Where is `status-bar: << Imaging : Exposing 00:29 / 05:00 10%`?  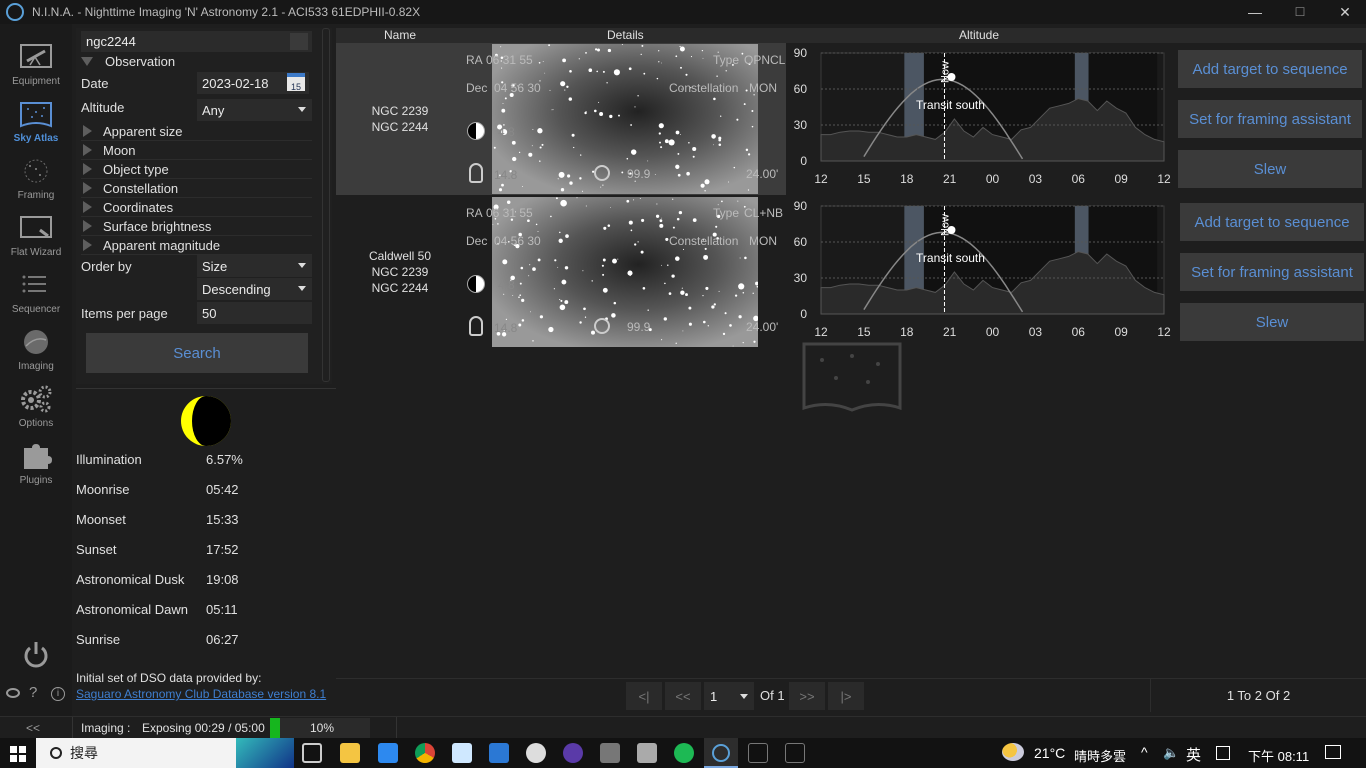
status-bar: << Imaging : Exposing 00:29 / 05:00 10% is located at coordinates (683, 727).